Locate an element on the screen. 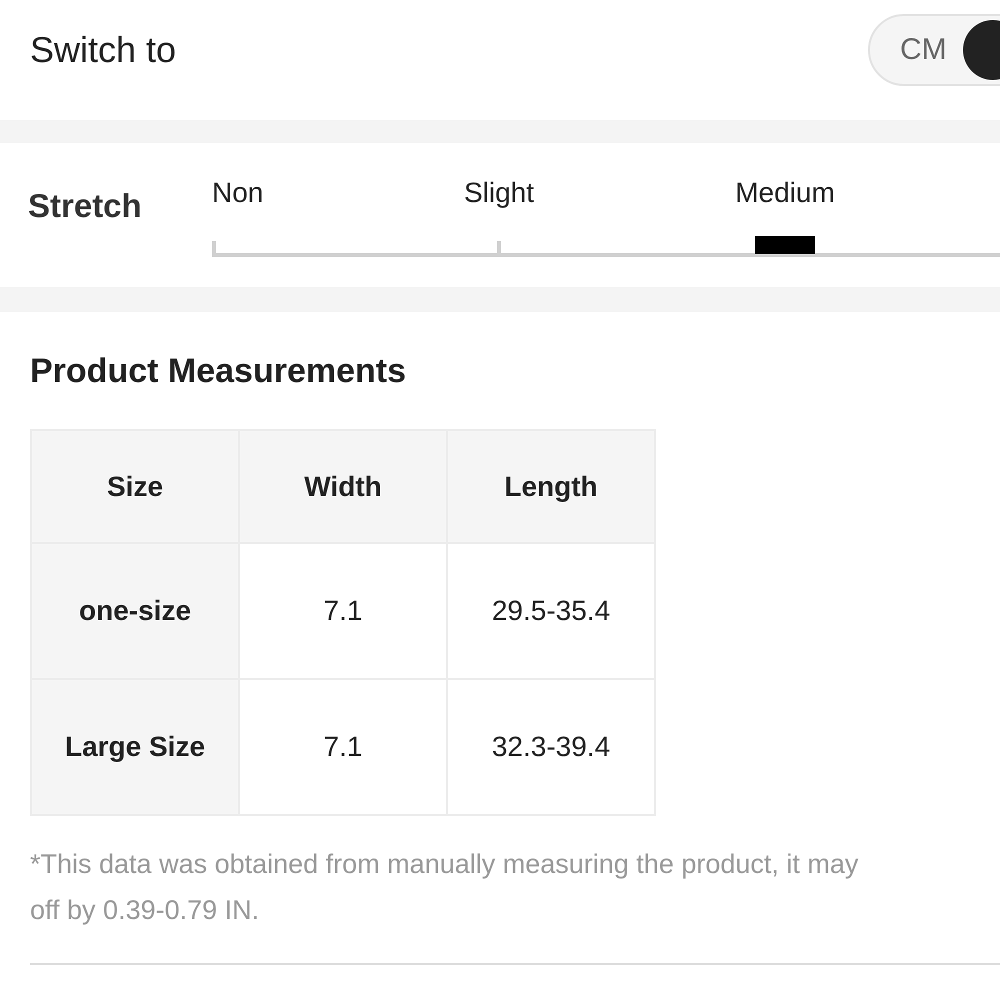  column-header: Length is located at coordinates (551, 486).